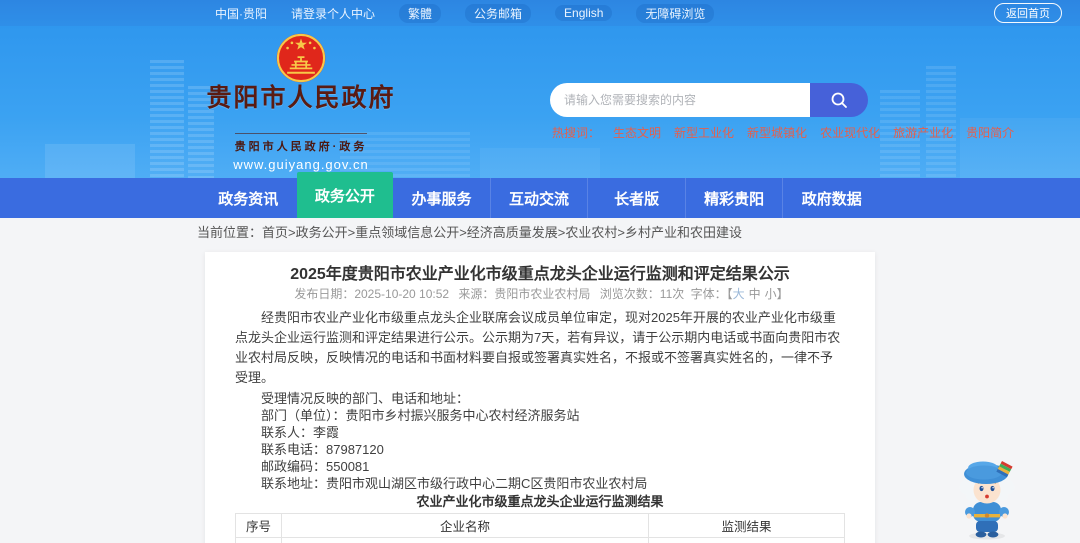  I want to click on topbar-link-accessibility: 无障碍浏览, so click(675, 13).